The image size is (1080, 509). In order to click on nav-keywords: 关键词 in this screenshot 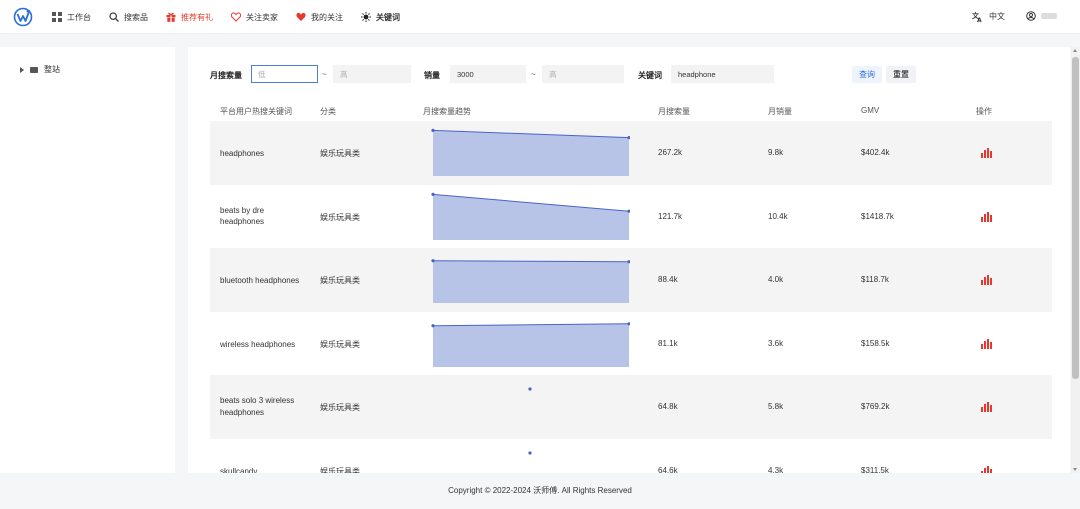, I will do `click(380, 17)`.